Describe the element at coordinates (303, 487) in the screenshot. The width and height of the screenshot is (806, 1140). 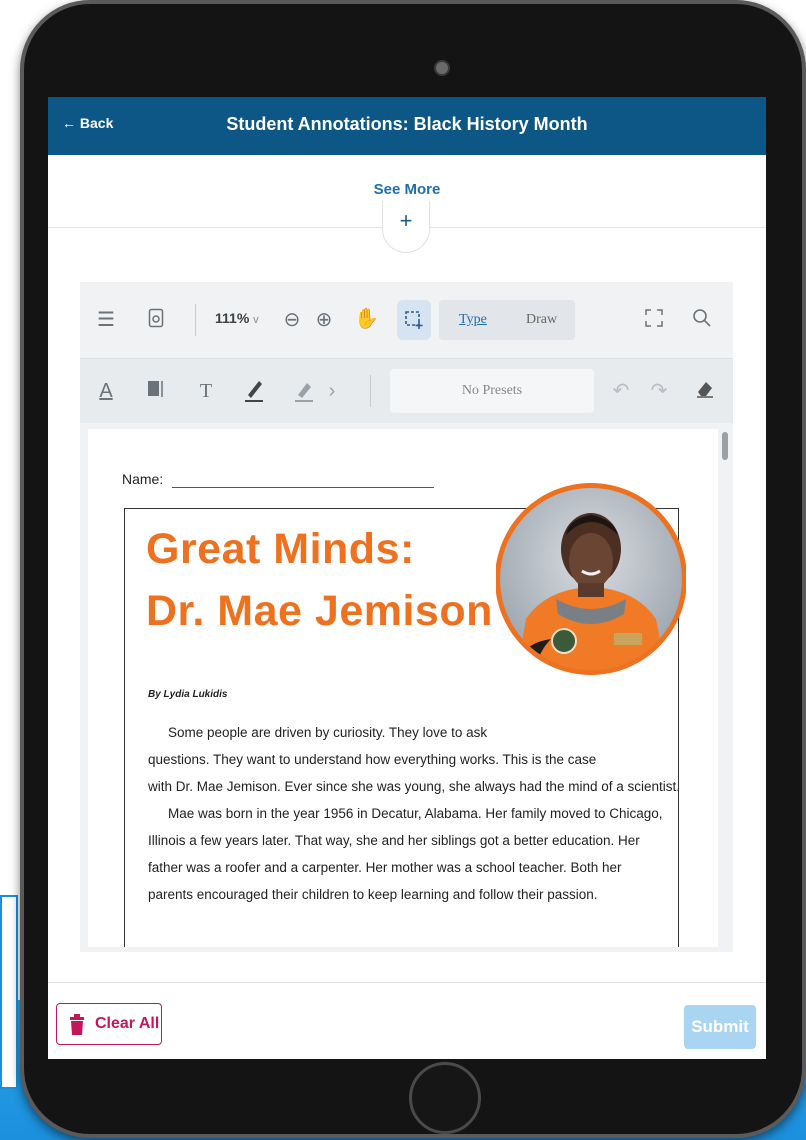
I see `name-line` at that location.